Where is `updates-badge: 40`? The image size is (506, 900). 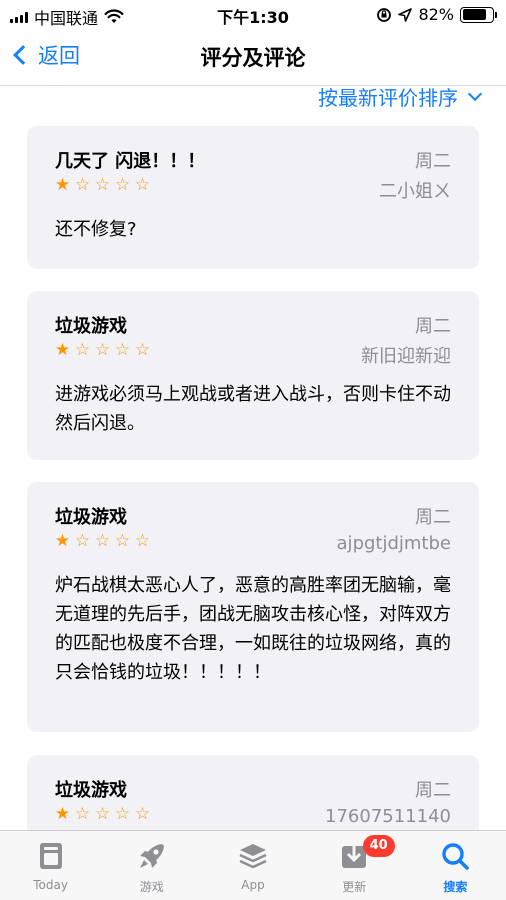
updates-badge: 40 is located at coordinates (378, 846).